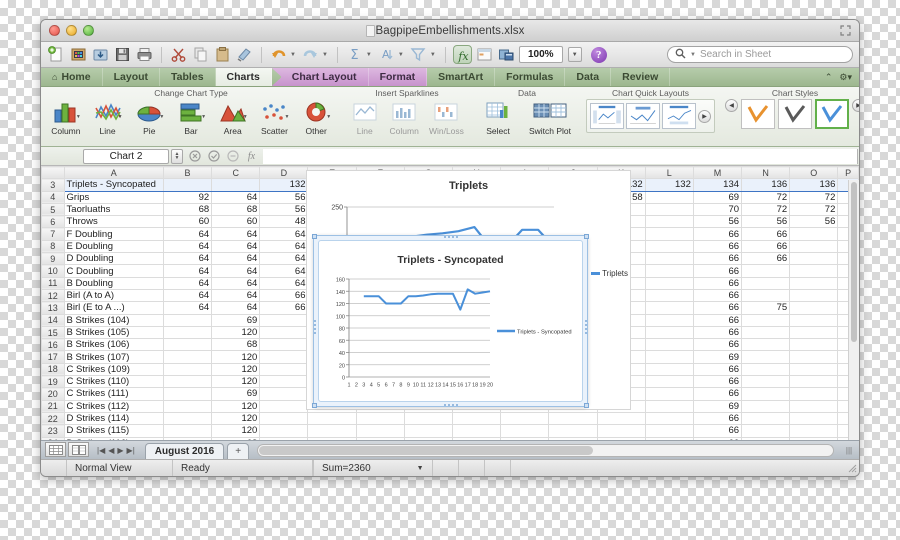 The image size is (900, 540). What do you see at coordinates (446, 117) in the screenshot?
I see `sparkline-winloss: Win/Loss` at bounding box center [446, 117].